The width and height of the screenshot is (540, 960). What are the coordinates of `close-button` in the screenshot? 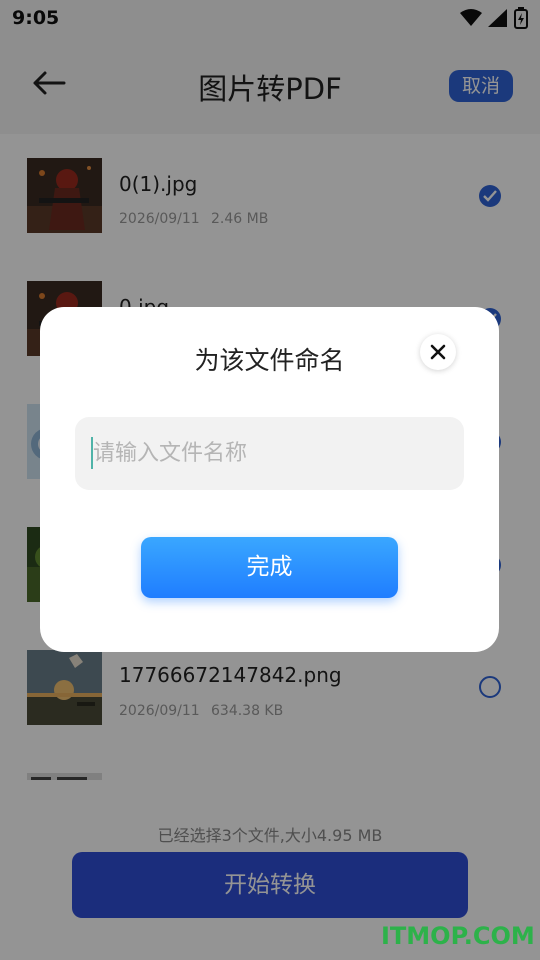 It's located at (438, 352).